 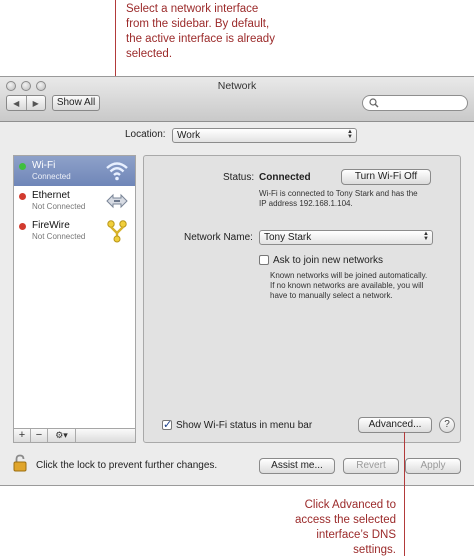 I want to click on forward-arrow-icon: ▶, so click(x=35, y=103).